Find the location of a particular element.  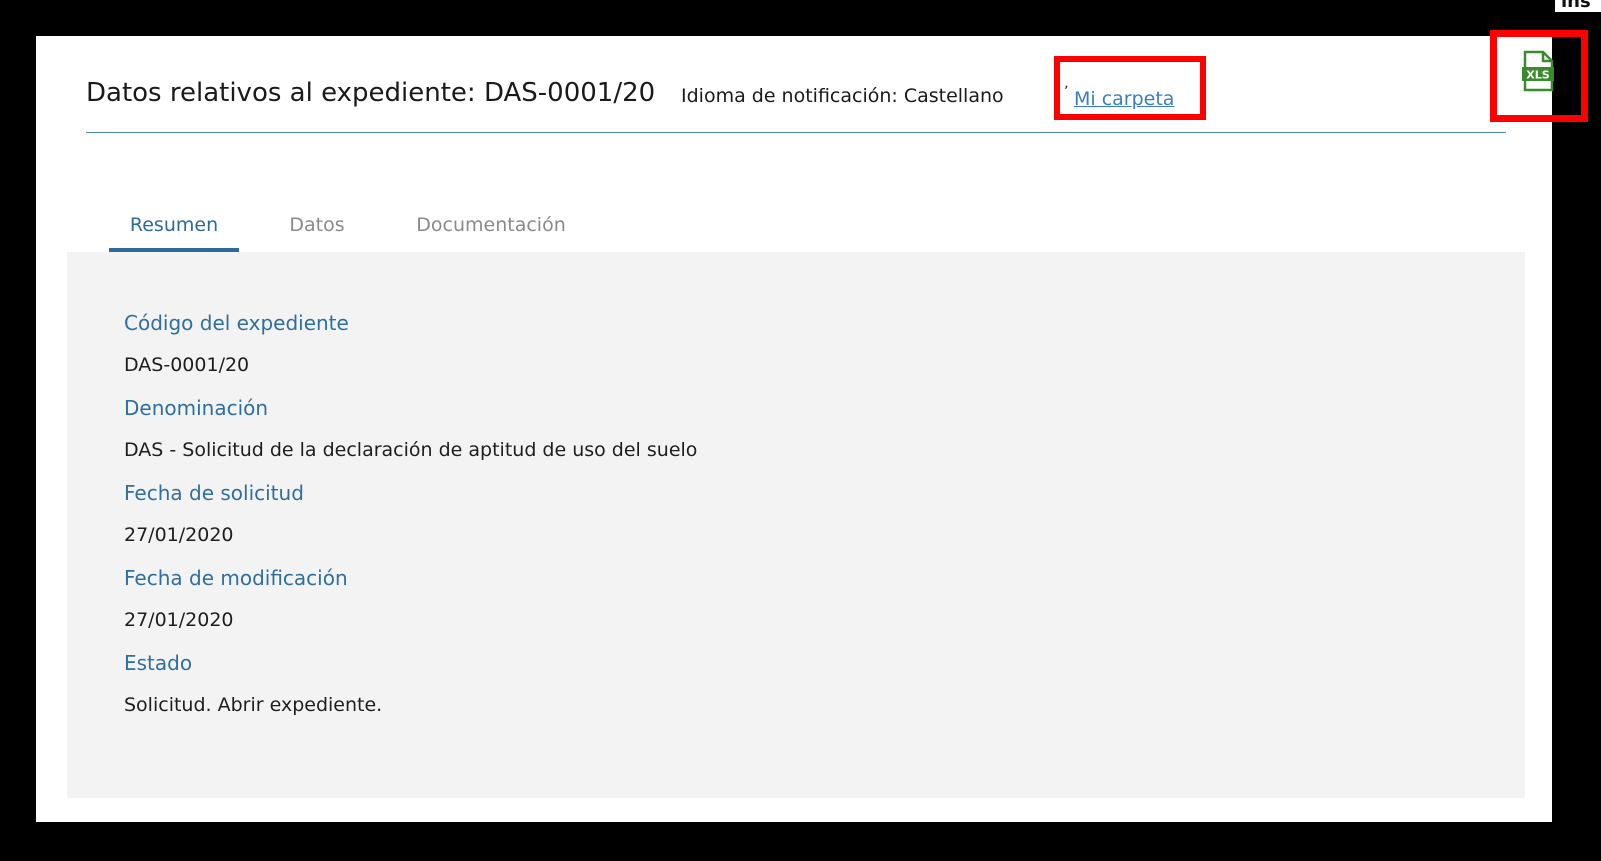

highlight-box-folder: ʼ Mi carpeta is located at coordinates (1130, 88).